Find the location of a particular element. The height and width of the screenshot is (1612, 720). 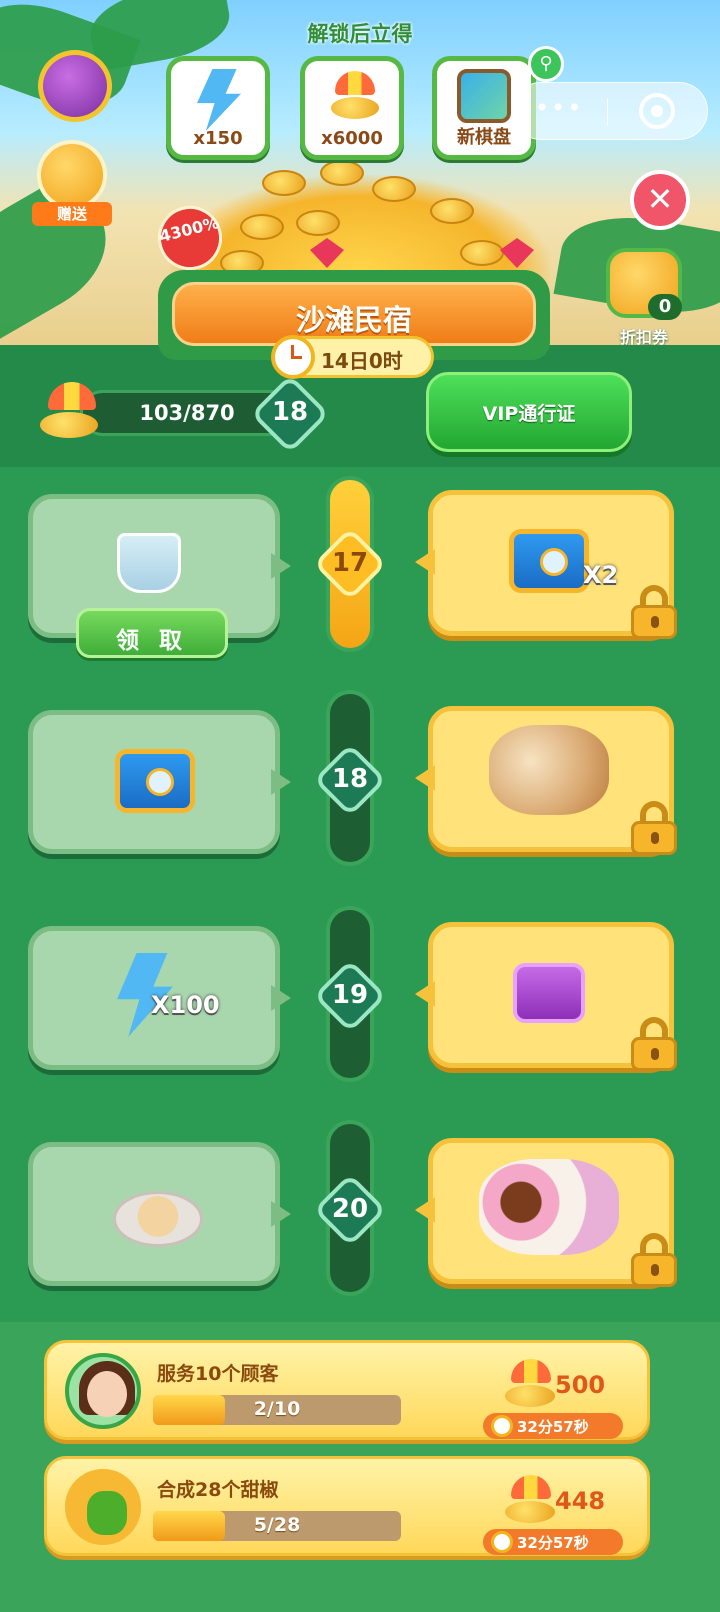

task-name: 合成28个甜椒 is located at coordinates (218, 1490).